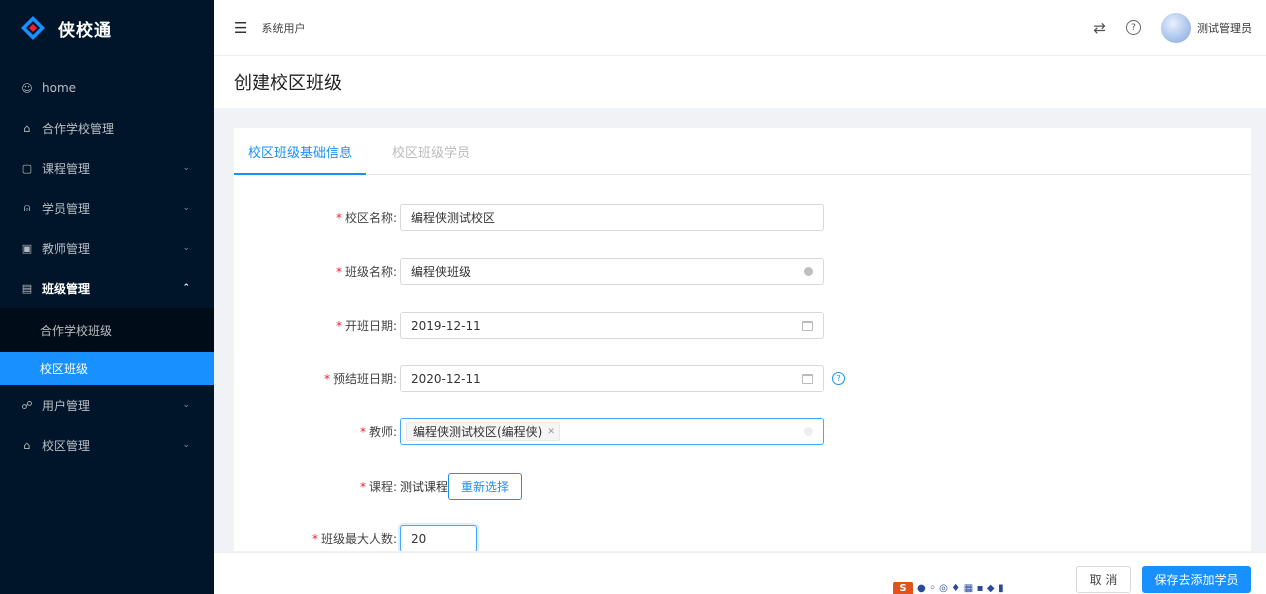 Image resolution: width=1266 pixels, height=594 pixels. Describe the element at coordinates (33, 28) in the screenshot. I see `logo-icon` at that location.